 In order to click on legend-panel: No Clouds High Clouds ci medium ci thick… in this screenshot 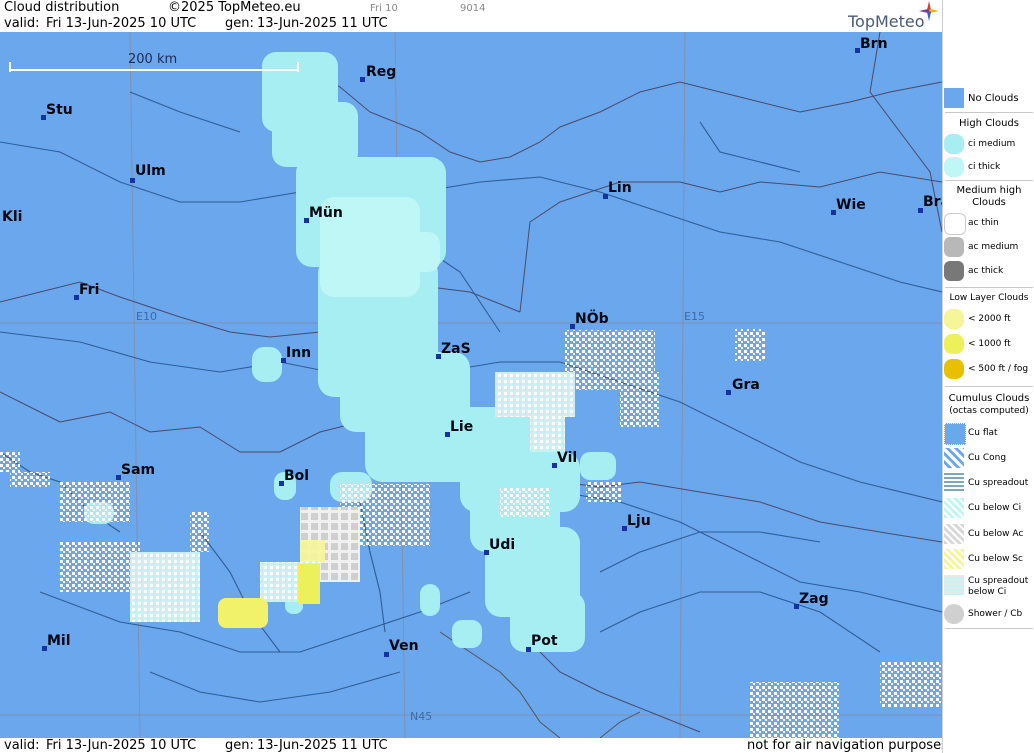, I will do `click(988, 376)`.